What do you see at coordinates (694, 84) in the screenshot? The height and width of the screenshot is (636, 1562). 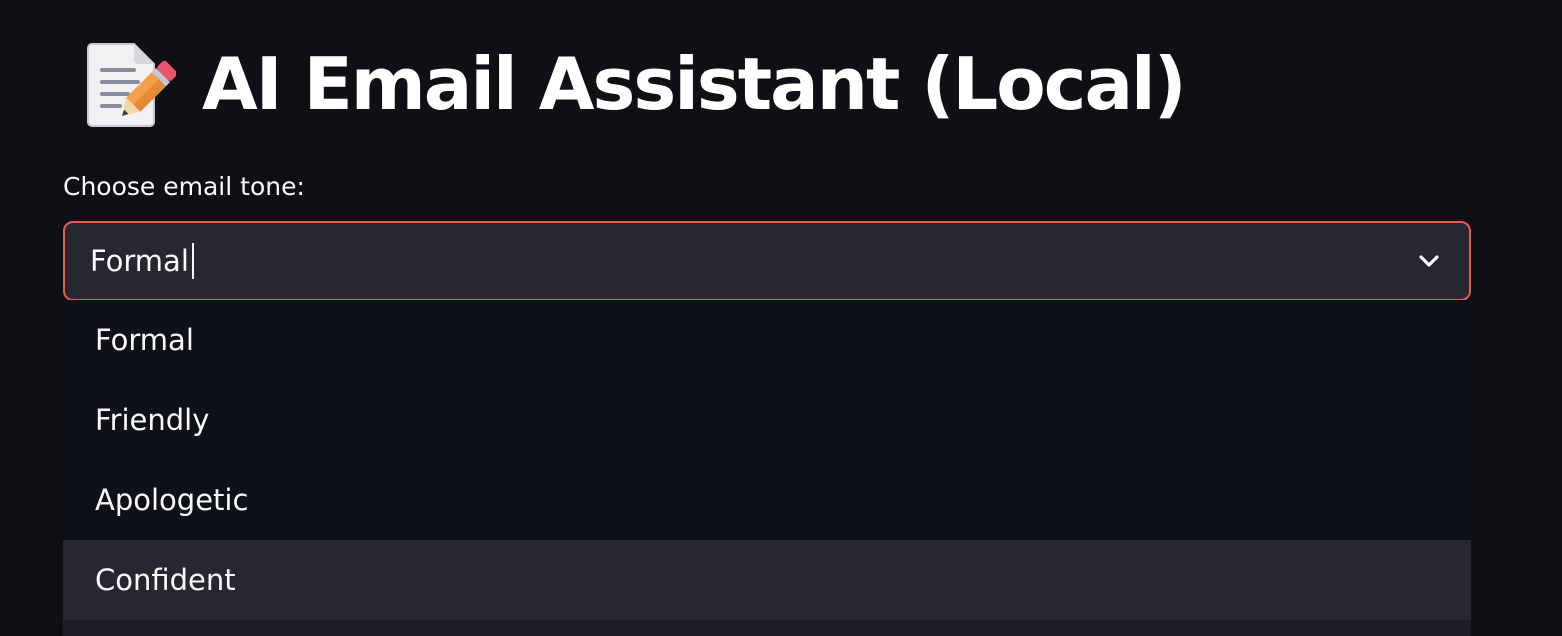 I see `page-title: AI Email Assistant (Local)` at bounding box center [694, 84].